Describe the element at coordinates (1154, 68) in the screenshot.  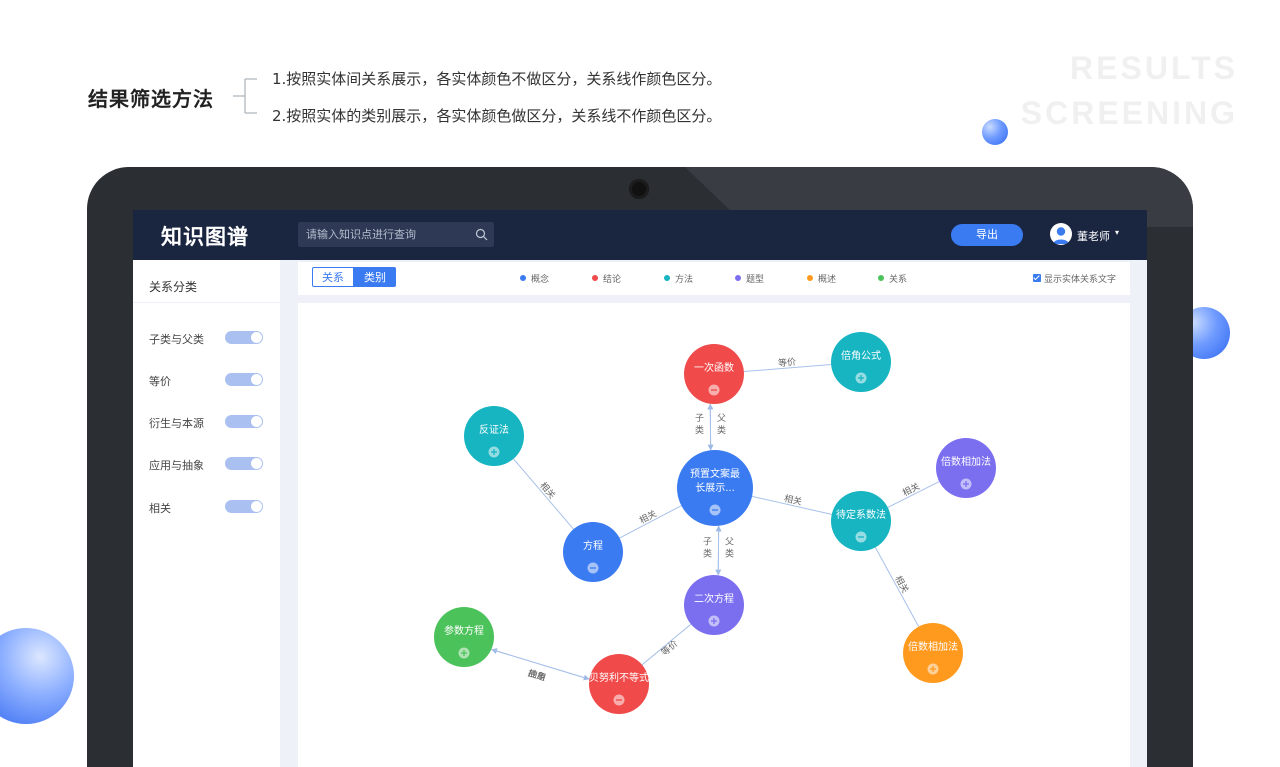
I see `watermark-results: RESULTS` at that location.